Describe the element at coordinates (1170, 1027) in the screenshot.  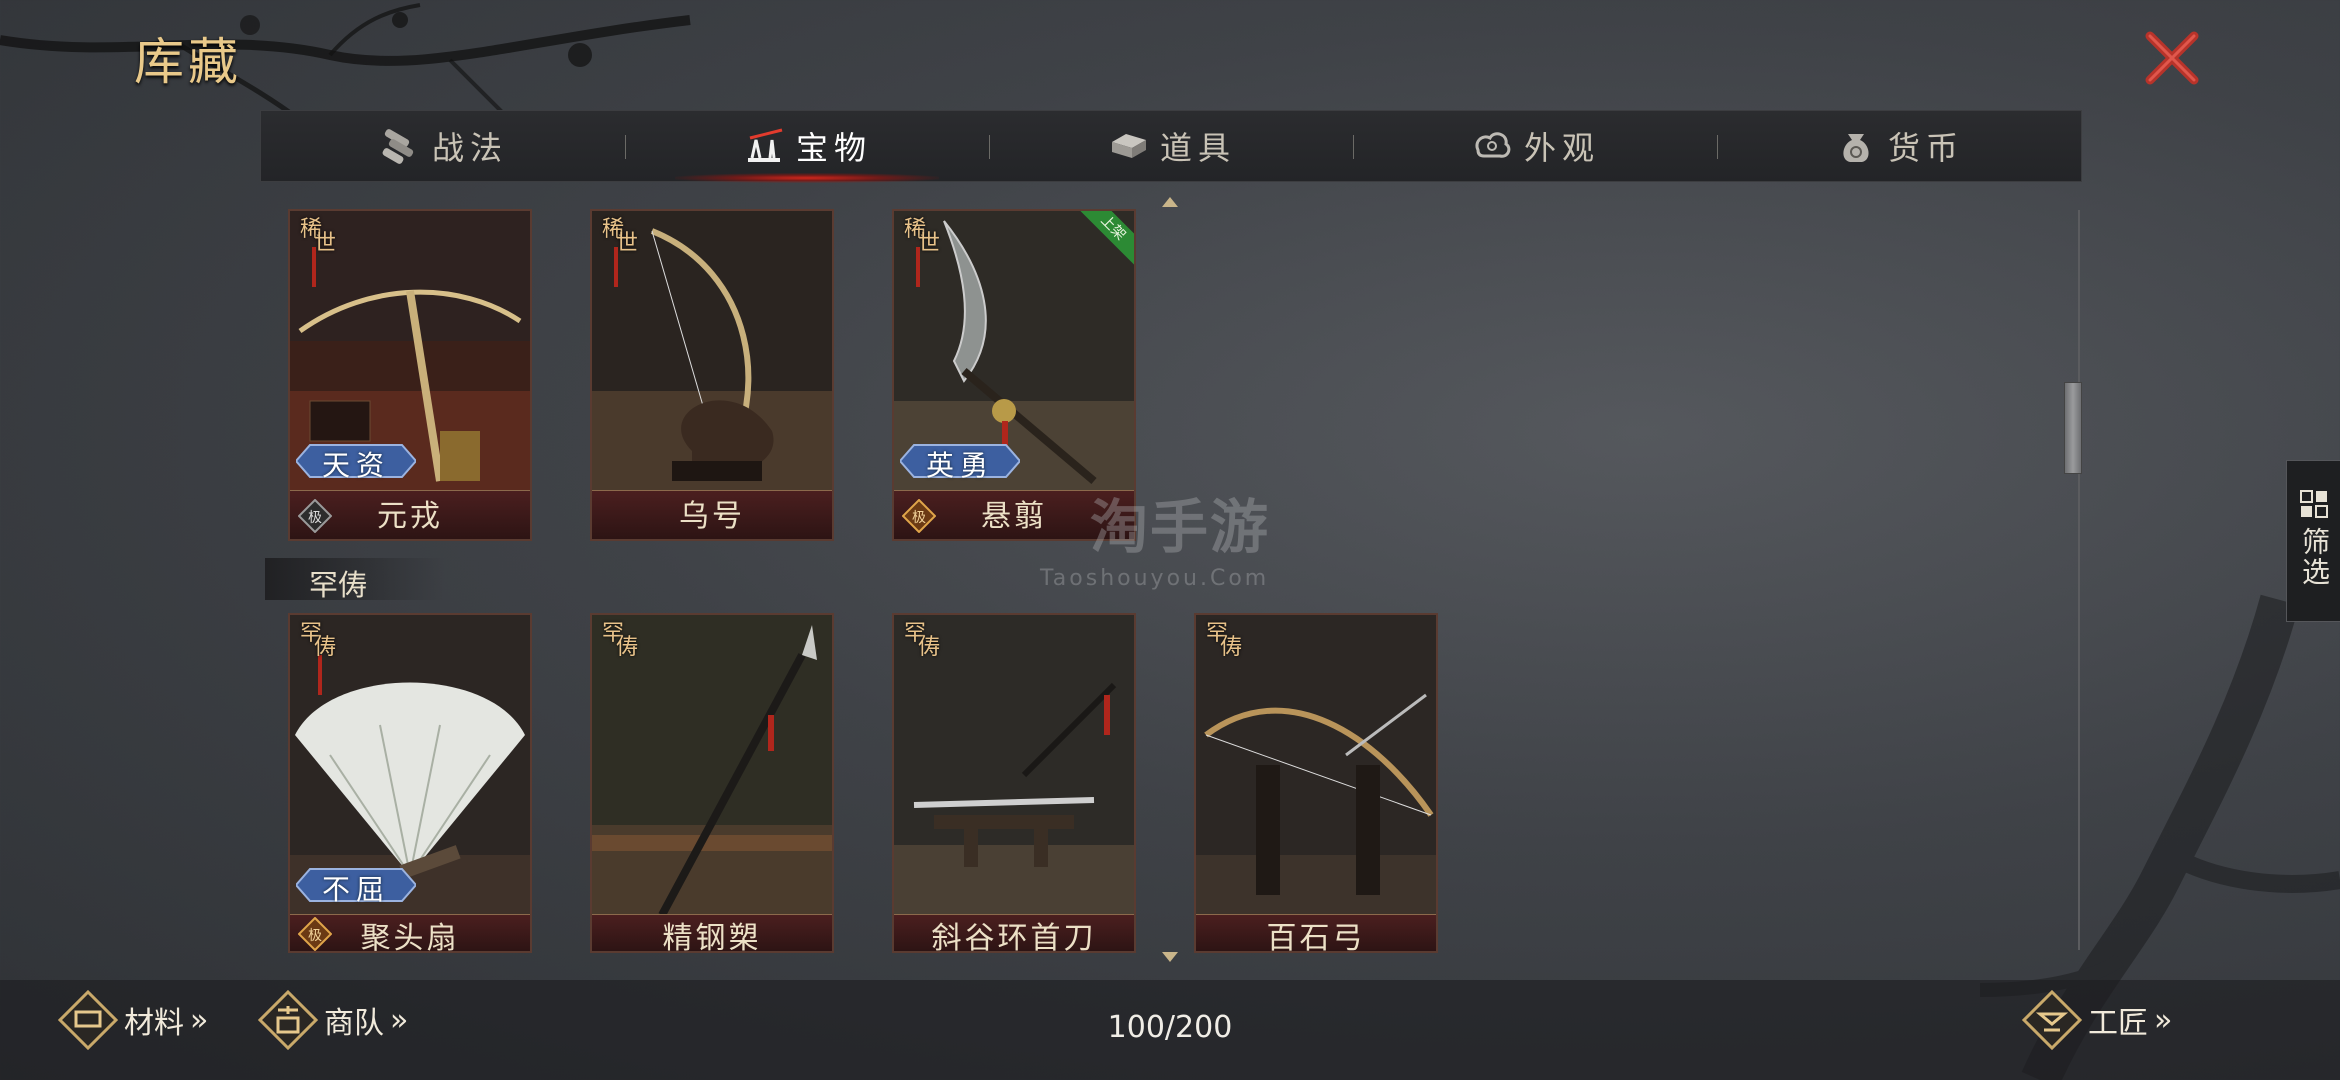
I see `storage-capacity: 100/200` at that location.